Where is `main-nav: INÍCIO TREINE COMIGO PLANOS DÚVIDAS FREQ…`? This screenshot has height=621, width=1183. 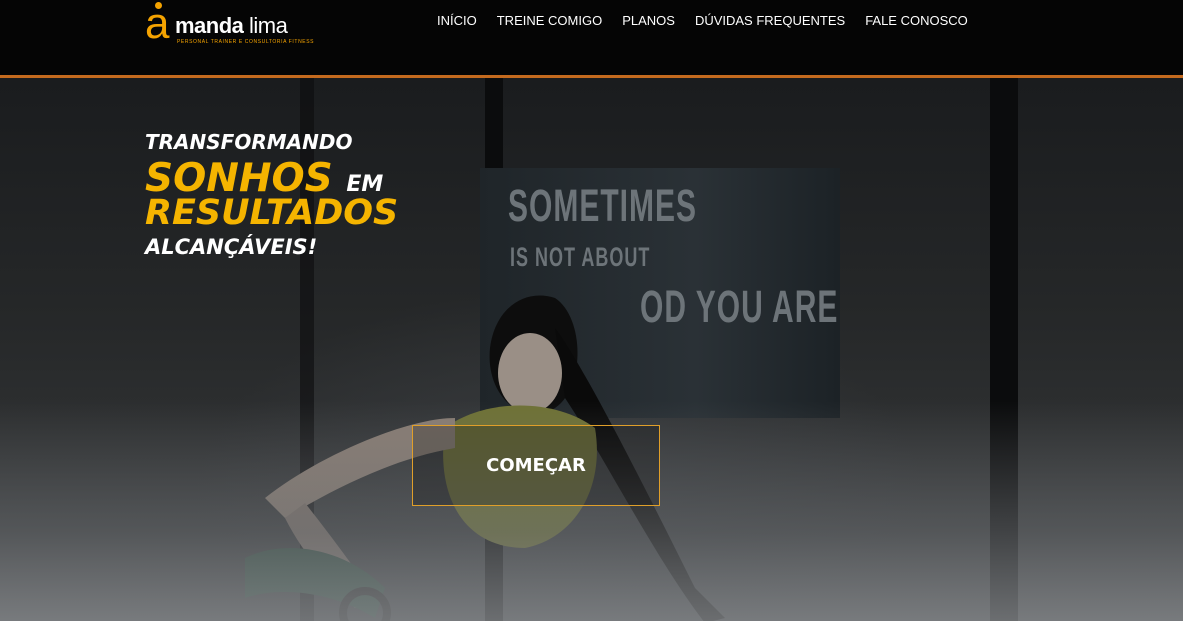 main-nav: INÍCIO TREINE COMIGO PLANOS DÚVIDAS FREQ… is located at coordinates (702, 20).